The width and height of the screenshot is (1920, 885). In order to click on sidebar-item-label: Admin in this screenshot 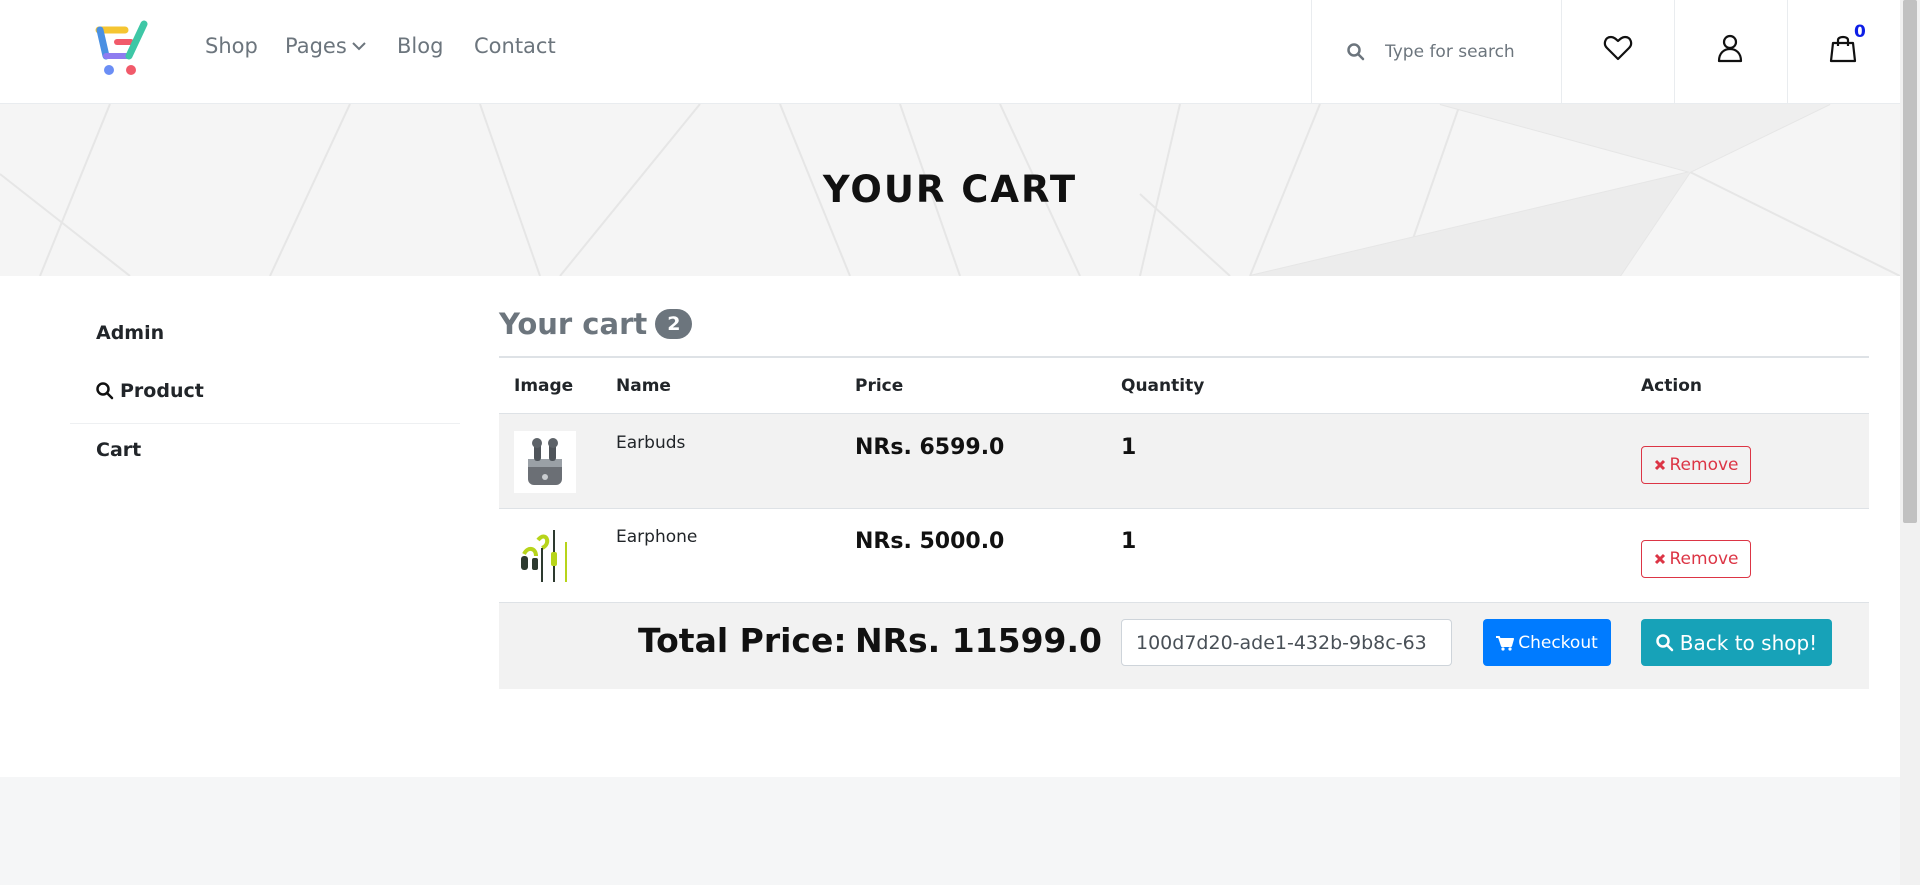, I will do `click(130, 333)`.